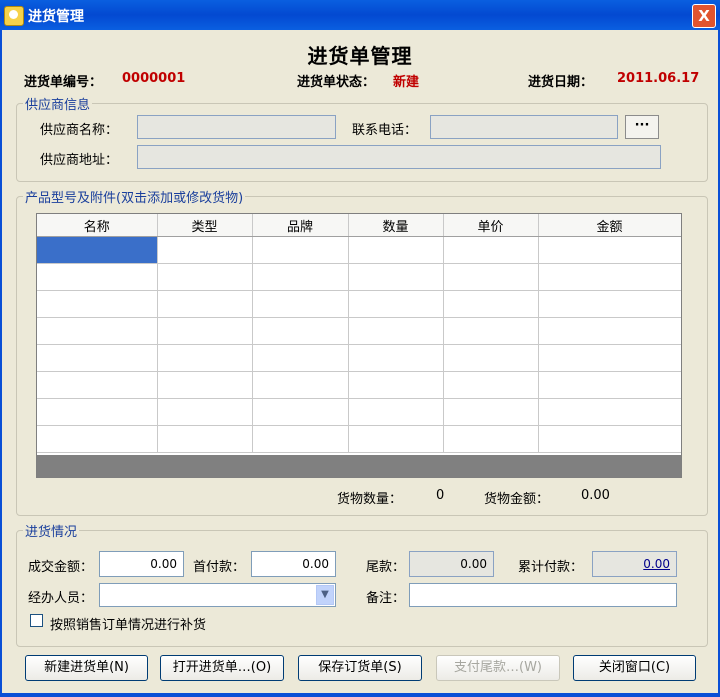 The width and height of the screenshot is (720, 697). Describe the element at coordinates (300, 225) in the screenshot. I see `column-header: 品牌` at that location.